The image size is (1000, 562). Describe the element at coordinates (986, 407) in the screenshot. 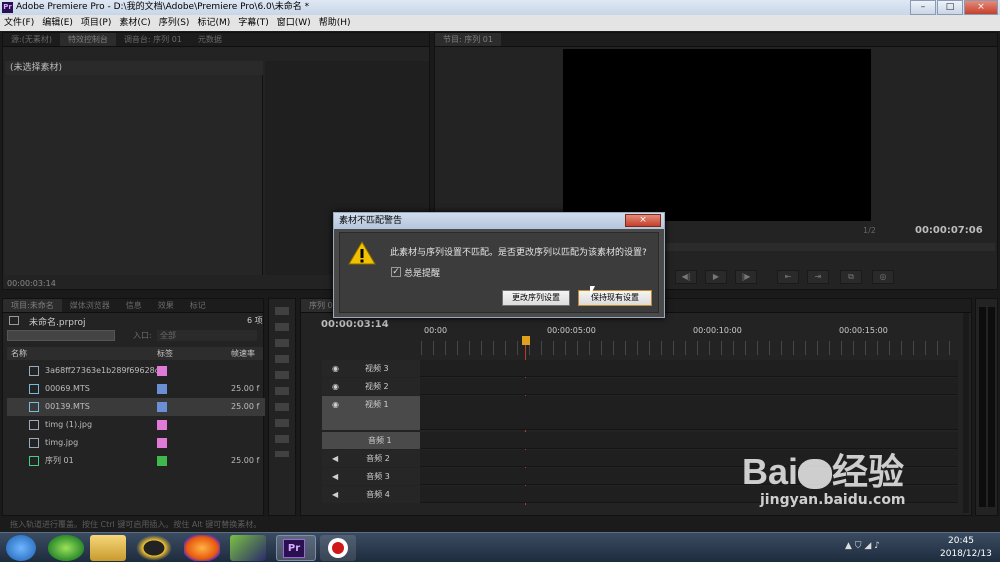

I see `audio-meter-panel` at that location.